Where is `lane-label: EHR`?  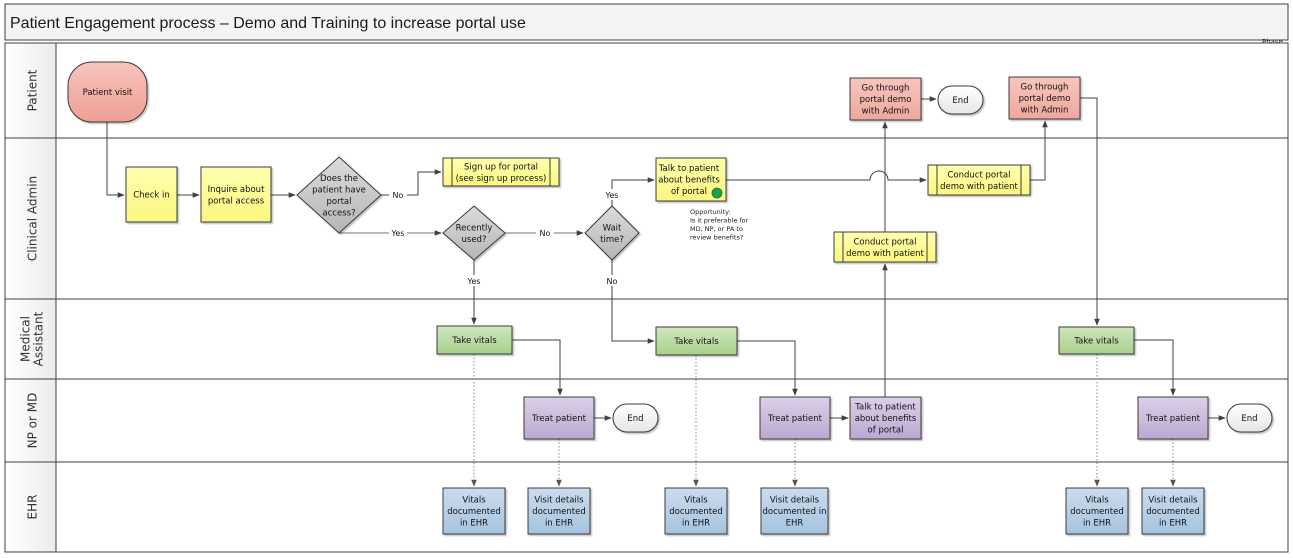 lane-label: EHR is located at coordinates (33, 507).